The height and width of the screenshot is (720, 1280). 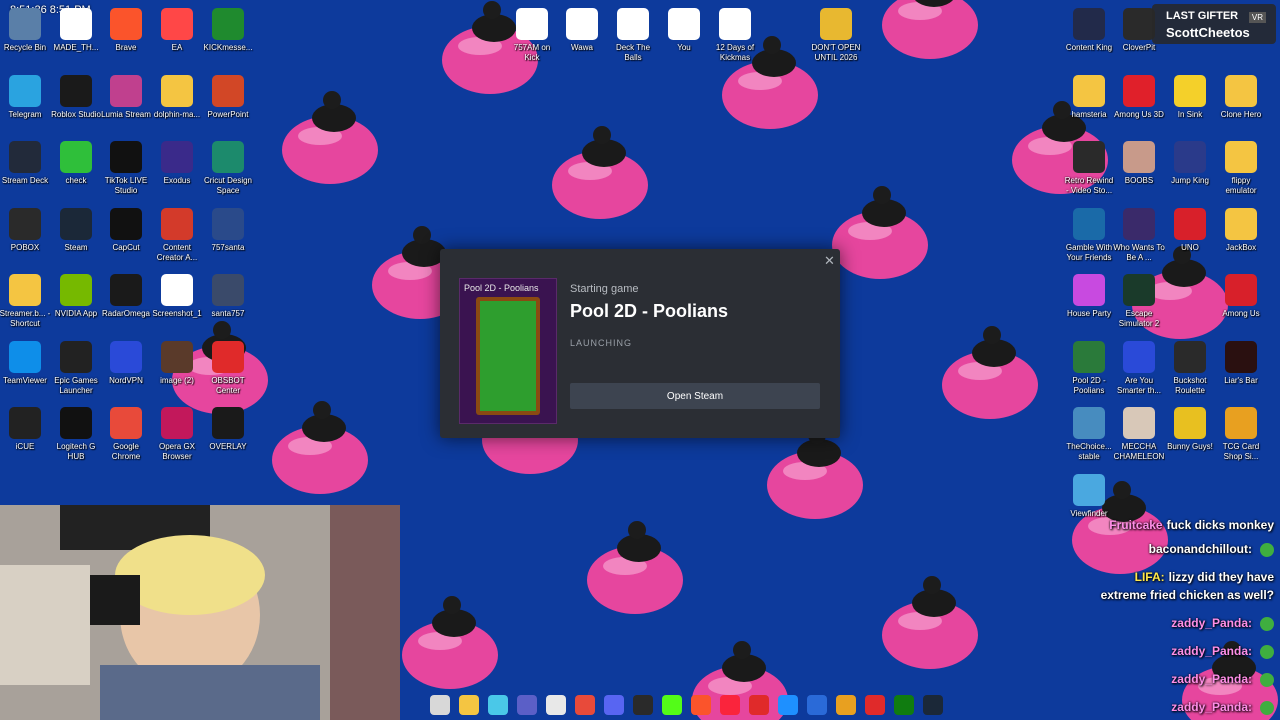 I want to click on desktop-icon: RadarOmega, so click(x=126, y=296).